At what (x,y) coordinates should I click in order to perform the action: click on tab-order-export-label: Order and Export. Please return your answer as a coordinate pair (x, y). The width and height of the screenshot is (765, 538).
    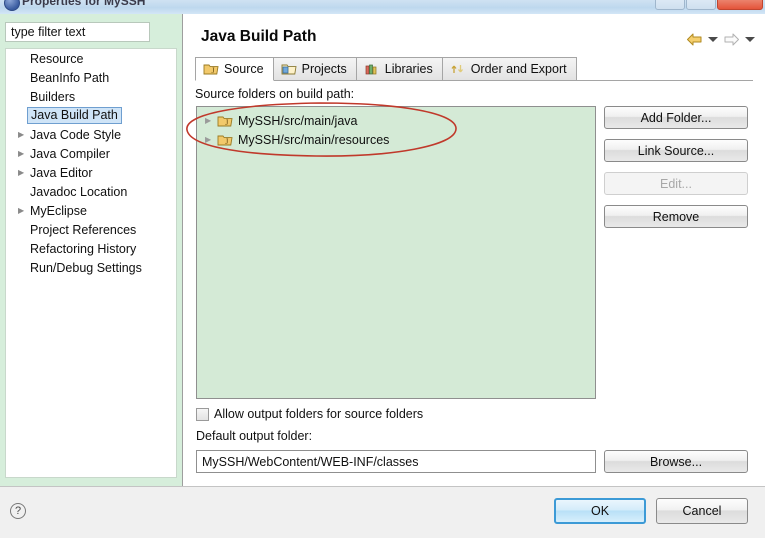
    Looking at the image, I should click on (518, 69).